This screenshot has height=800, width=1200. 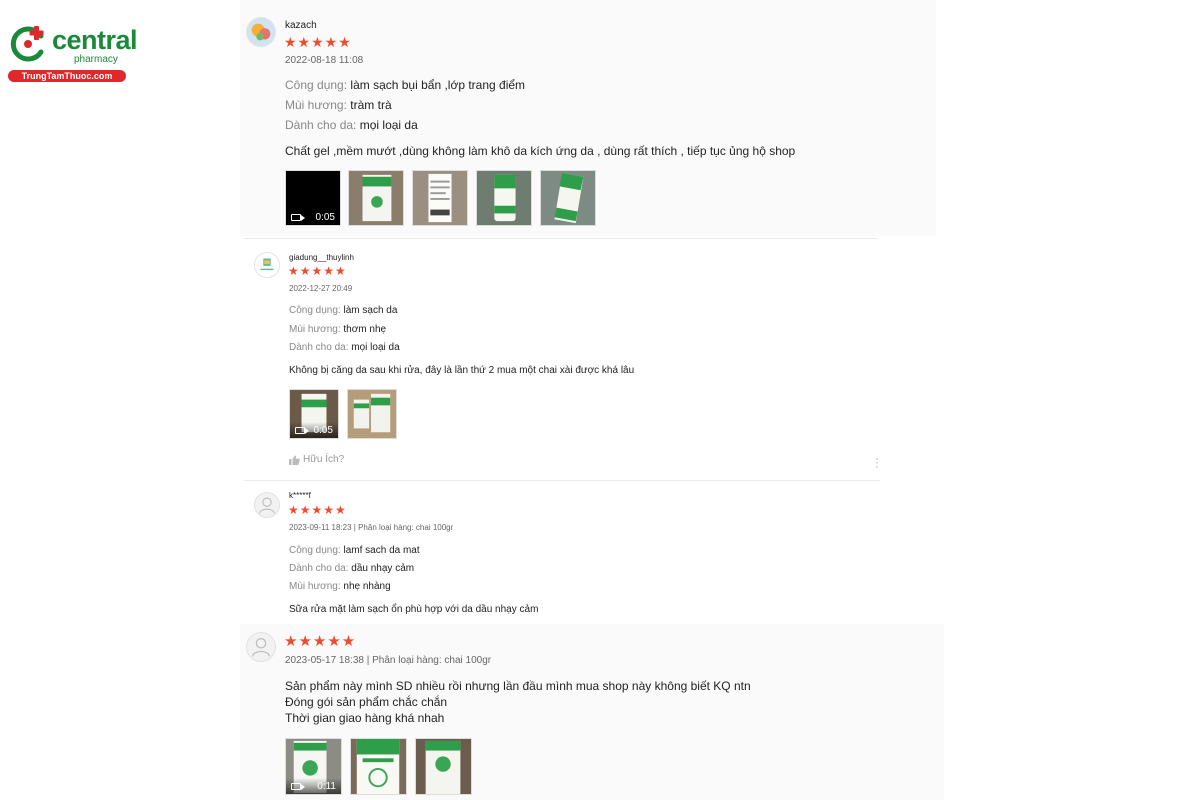 What do you see at coordinates (301, 25) in the screenshot?
I see `review-username: kazach` at bounding box center [301, 25].